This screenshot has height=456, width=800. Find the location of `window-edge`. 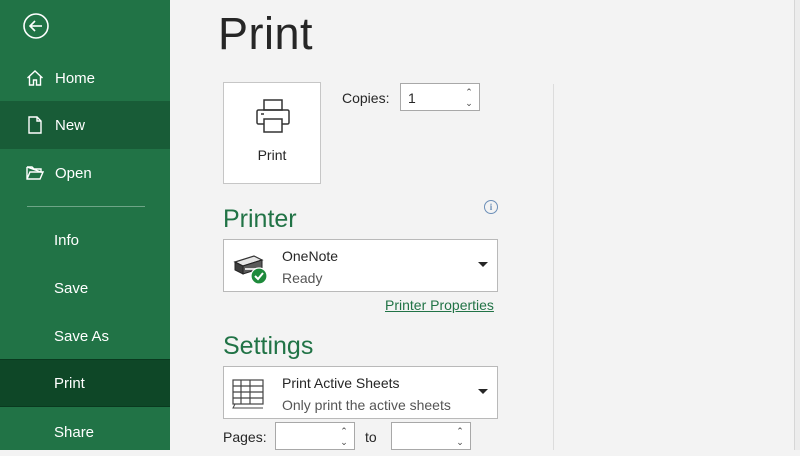

window-edge is located at coordinates (797, 225).